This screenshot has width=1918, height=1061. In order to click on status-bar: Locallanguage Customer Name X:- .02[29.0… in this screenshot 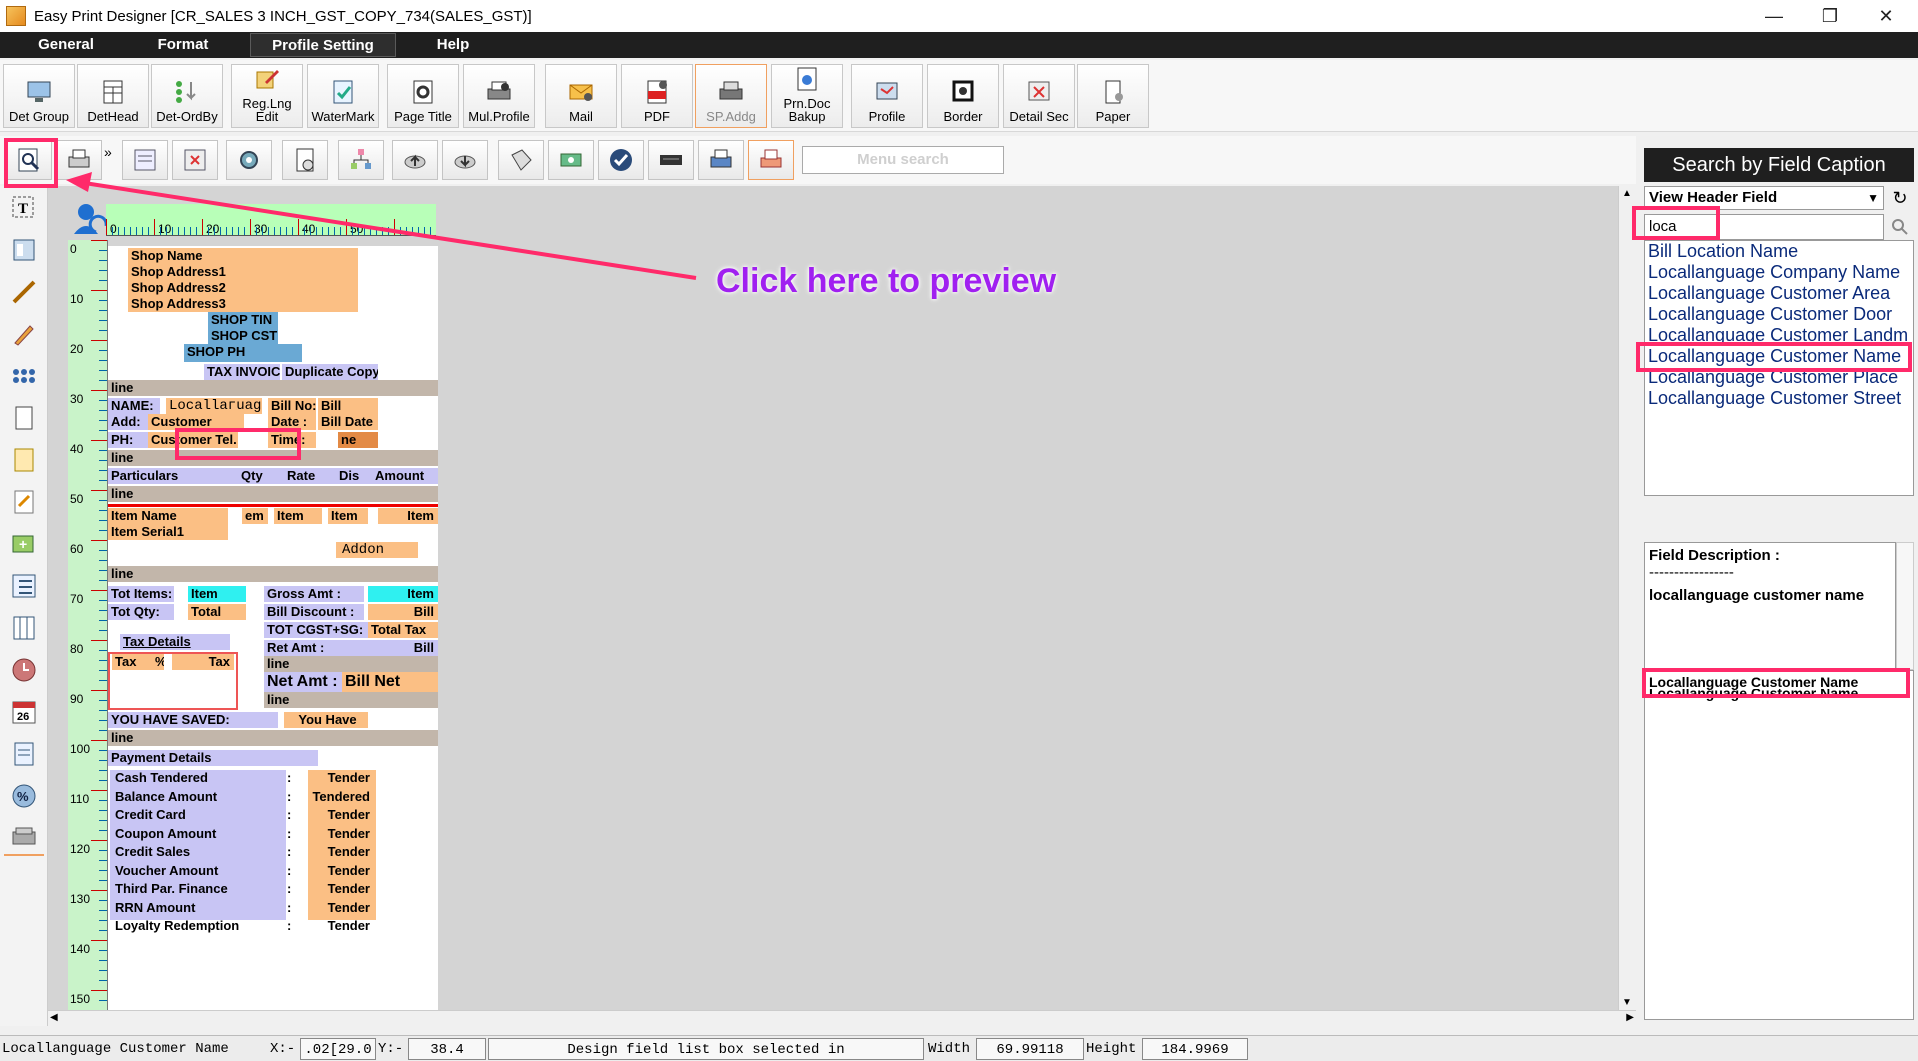, I will do `click(959, 1048)`.